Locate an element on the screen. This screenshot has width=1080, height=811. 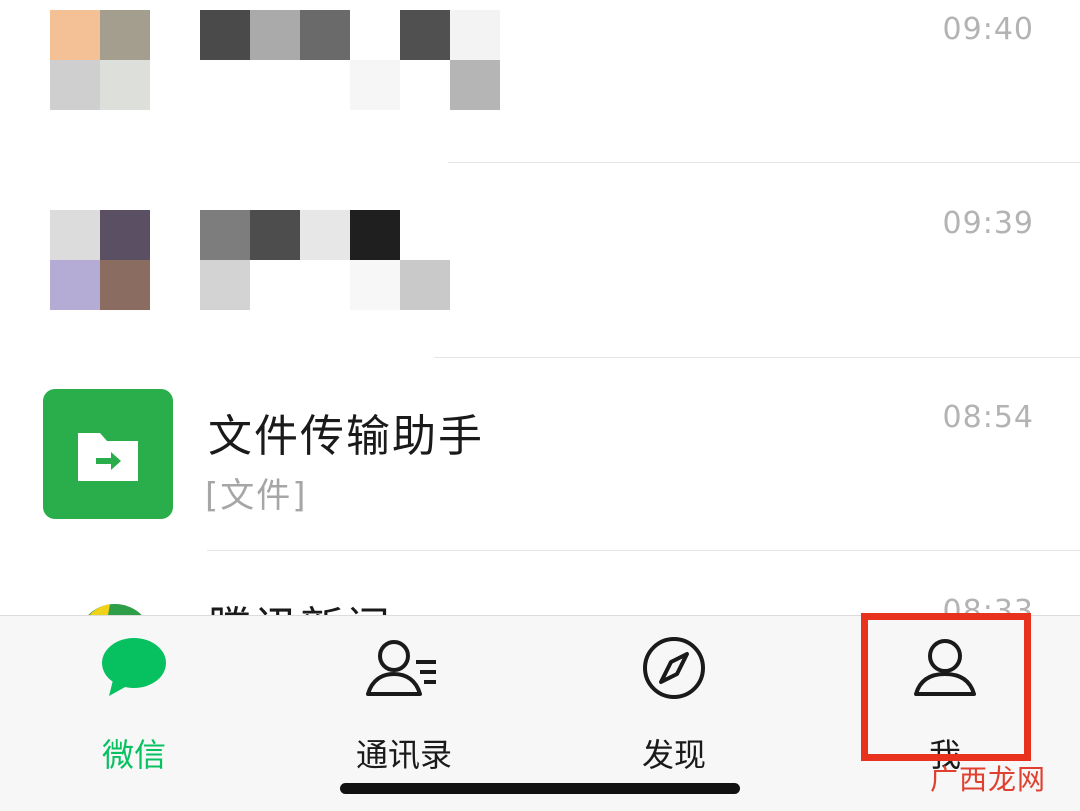
chat-time: 09:40 is located at coordinates (988, 29).